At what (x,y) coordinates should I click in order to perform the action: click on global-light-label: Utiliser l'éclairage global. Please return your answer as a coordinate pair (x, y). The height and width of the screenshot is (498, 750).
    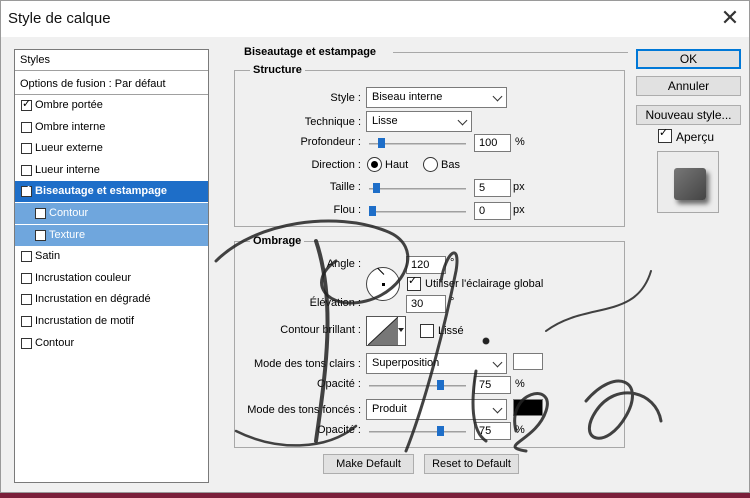
    Looking at the image, I should click on (484, 284).